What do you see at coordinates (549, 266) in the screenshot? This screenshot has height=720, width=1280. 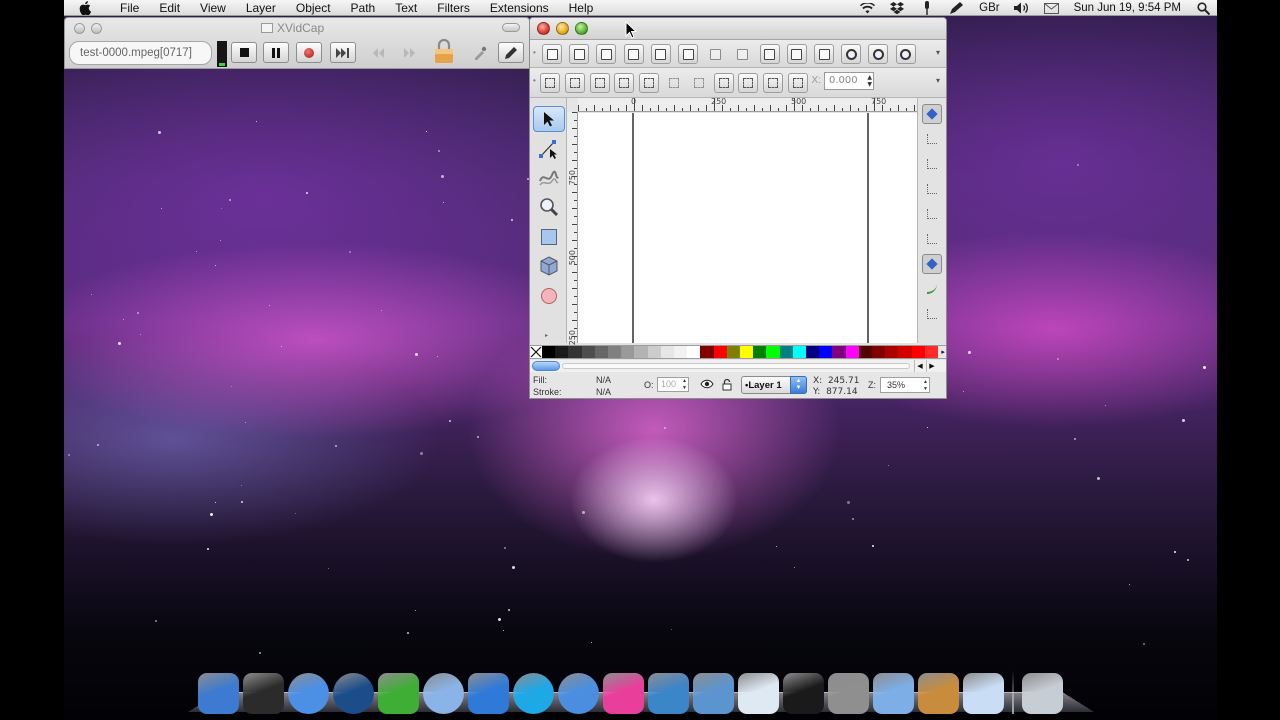 I see `box-3d-tool` at bounding box center [549, 266].